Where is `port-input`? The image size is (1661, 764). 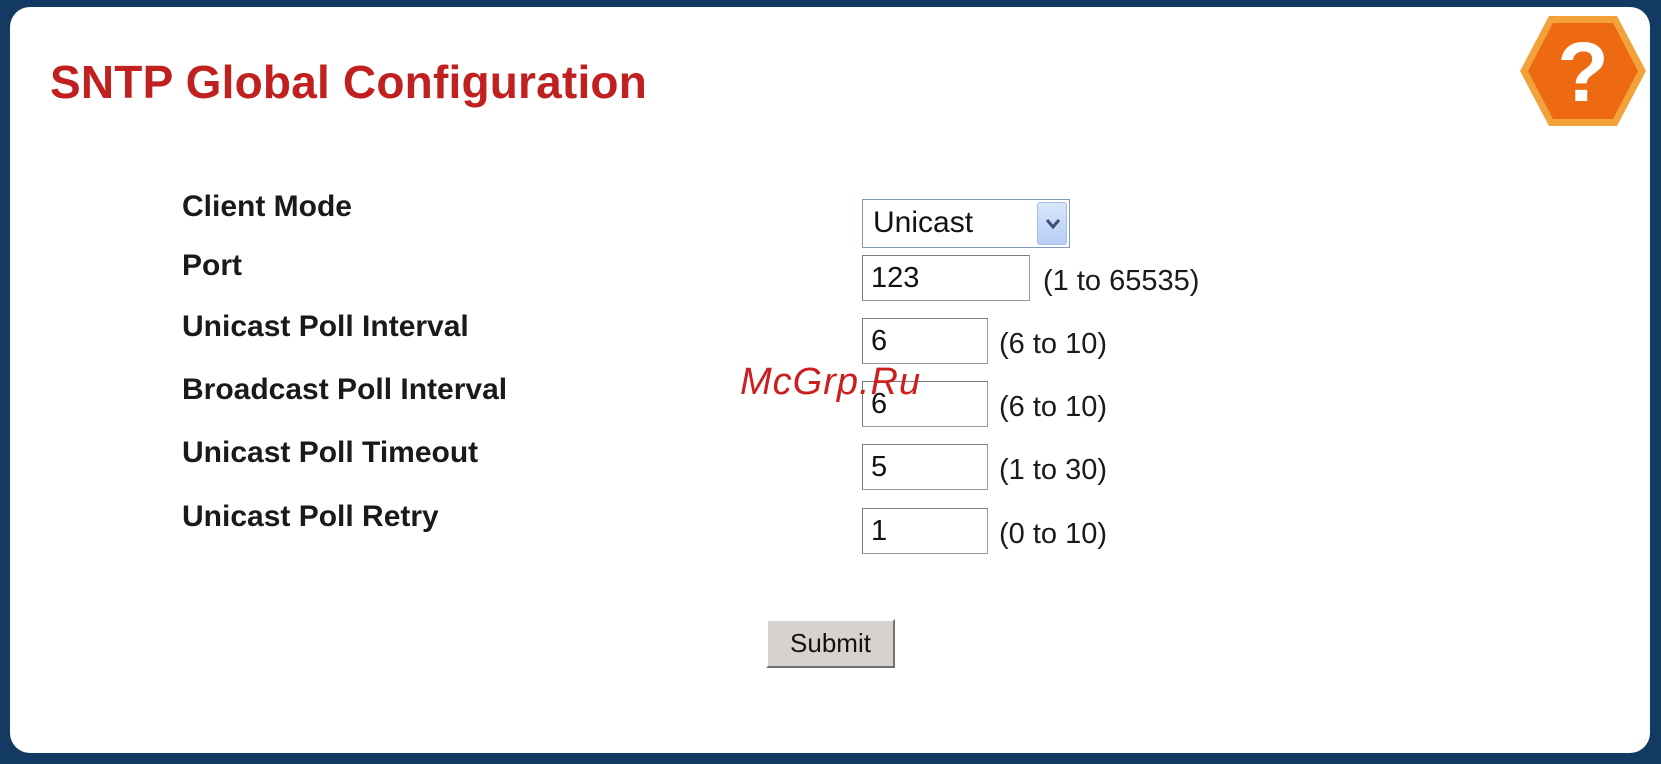 port-input is located at coordinates (946, 278).